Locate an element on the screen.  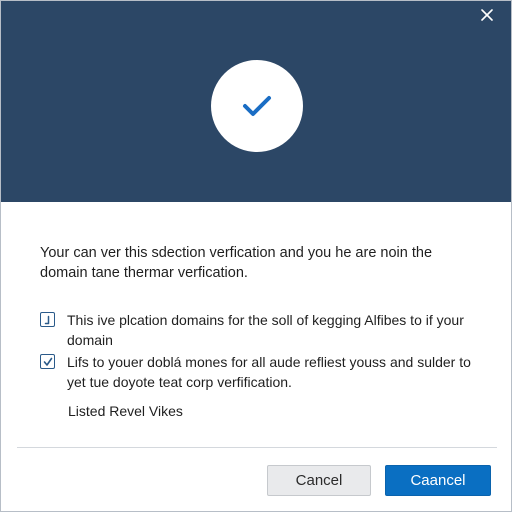
close-icon is located at coordinates (487, 15).